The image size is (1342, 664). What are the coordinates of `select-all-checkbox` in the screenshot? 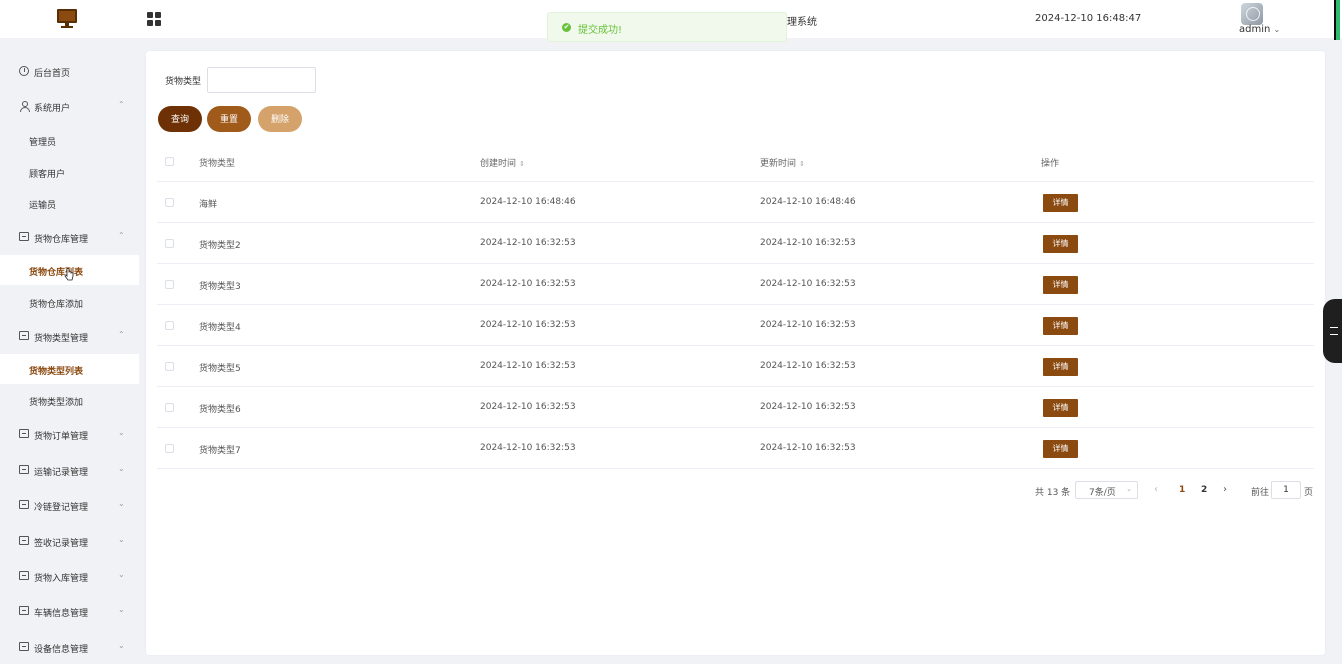 It's located at (169, 161).